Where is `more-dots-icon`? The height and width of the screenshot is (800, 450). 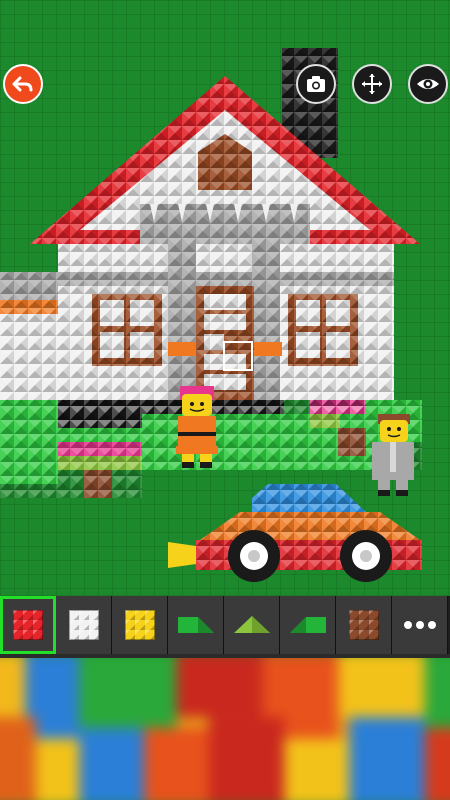
more-dots-icon is located at coordinates (419, 625).